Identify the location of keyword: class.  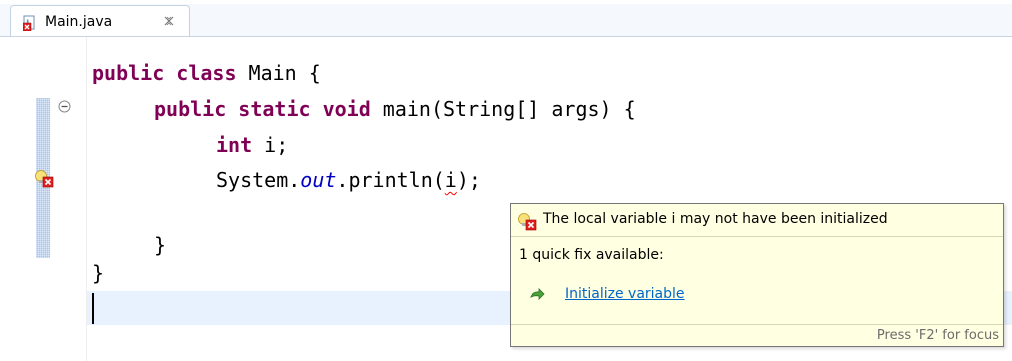
(206, 73).